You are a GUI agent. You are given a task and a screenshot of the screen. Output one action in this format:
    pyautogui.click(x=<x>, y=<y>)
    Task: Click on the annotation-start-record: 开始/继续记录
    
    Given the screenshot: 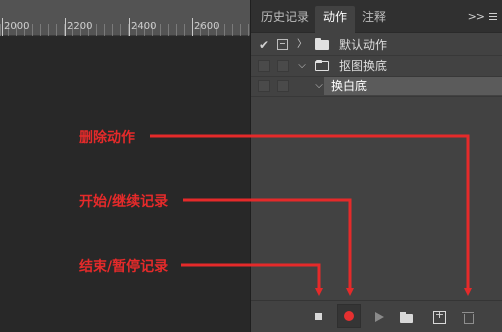 What is the action you would take?
    pyautogui.click(x=124, y=202)
    